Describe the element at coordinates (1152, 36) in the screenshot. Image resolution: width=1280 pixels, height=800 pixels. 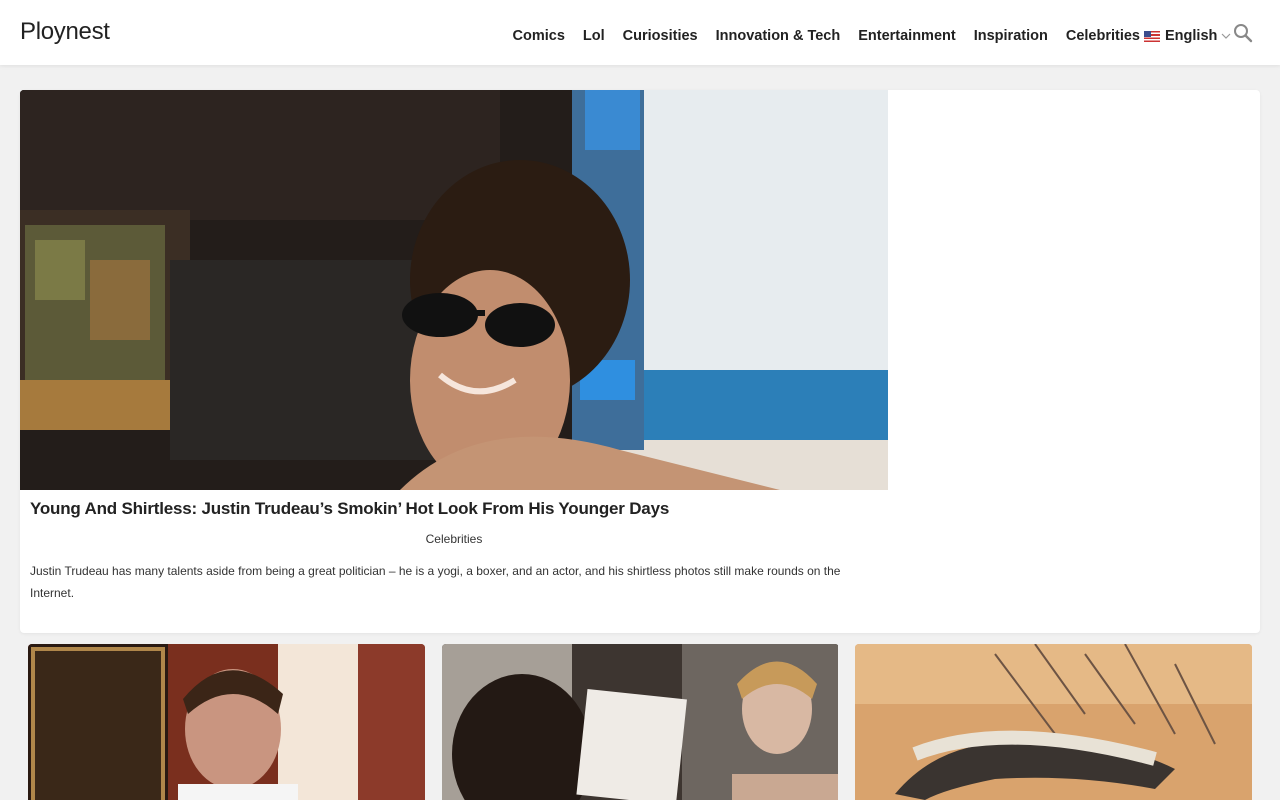
I see `us-flag-icon` at that location.